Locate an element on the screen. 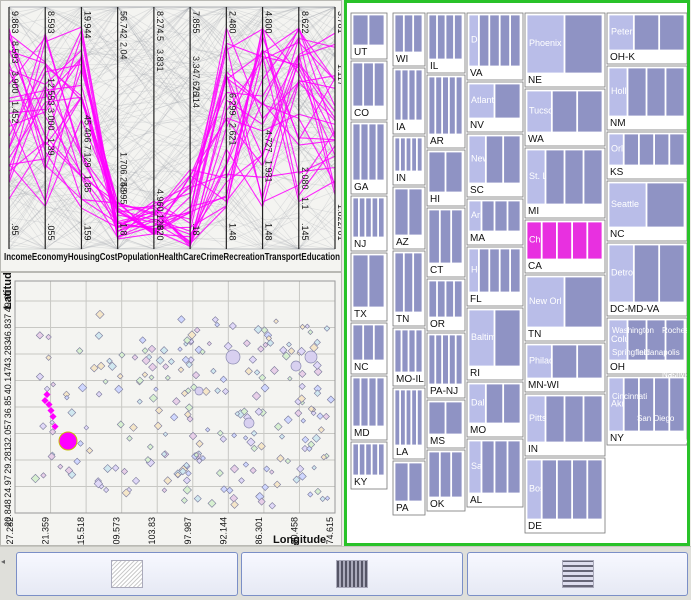  highlighted-point is located at coordinates (47, 395).